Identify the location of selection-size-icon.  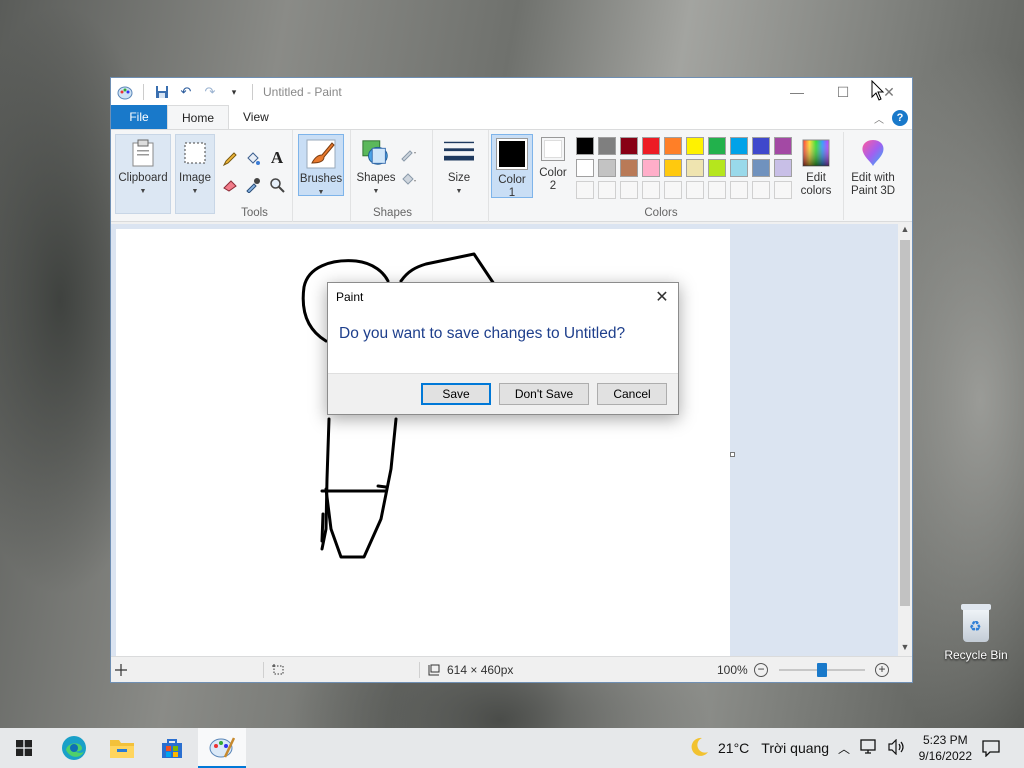
(274, 670).